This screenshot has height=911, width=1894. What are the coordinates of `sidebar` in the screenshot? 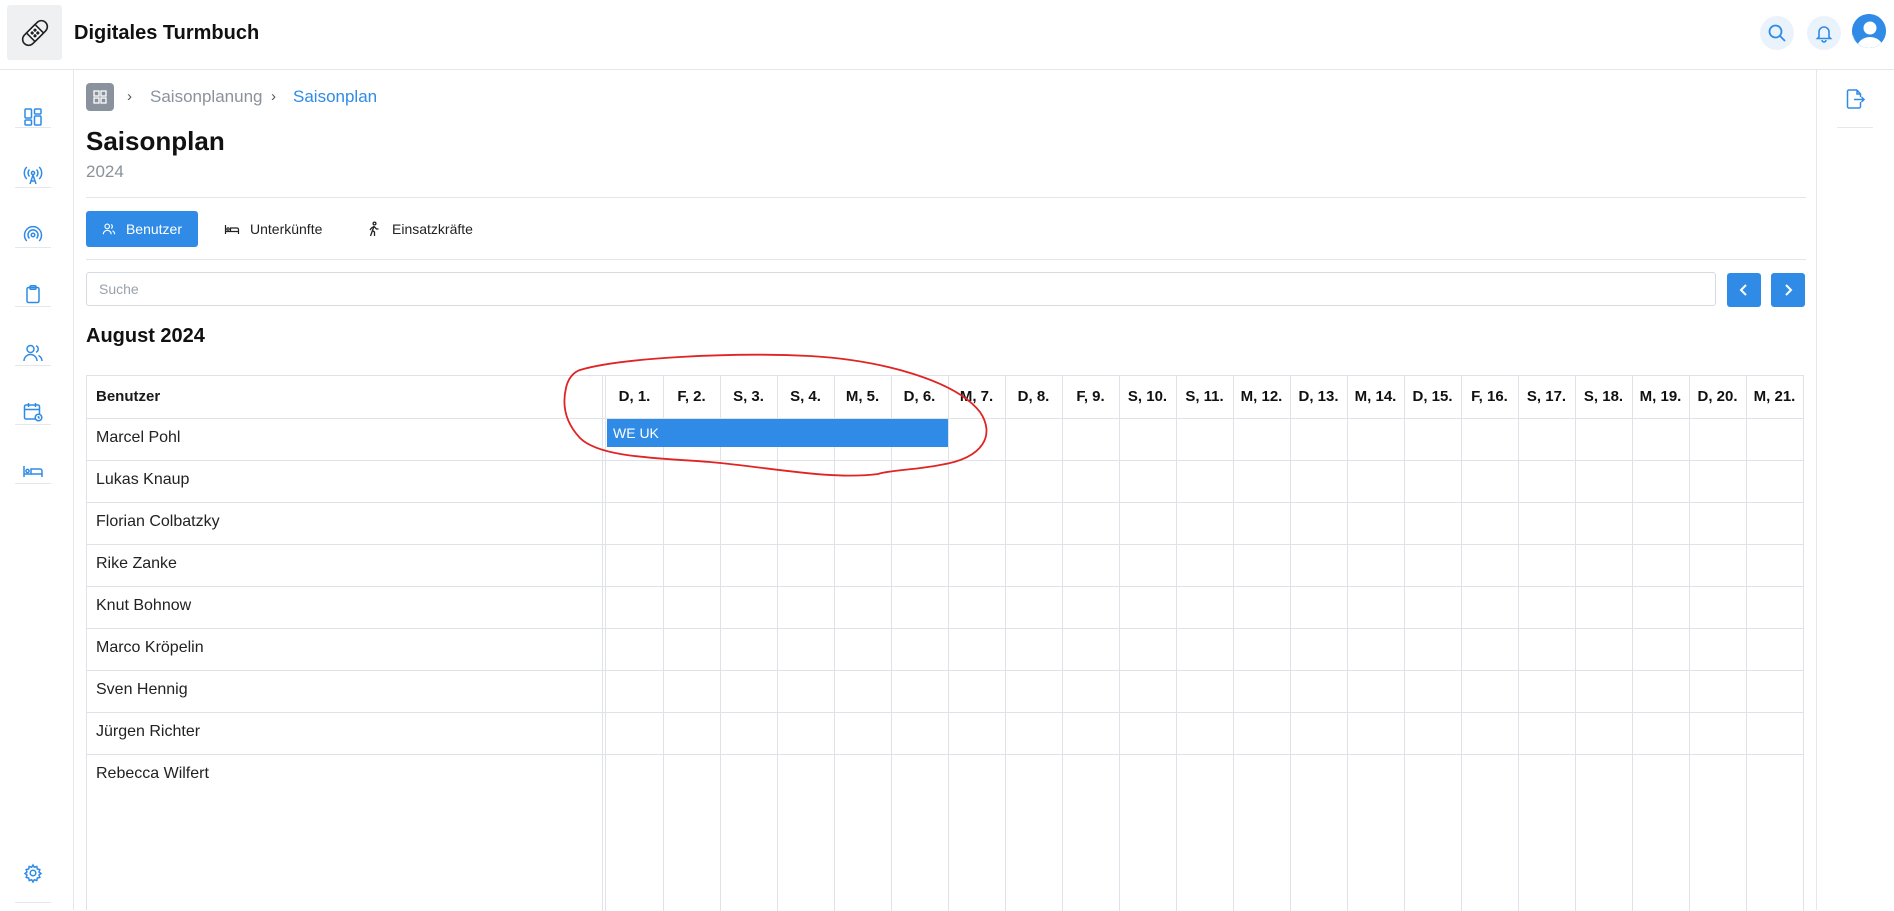 It's located at (37, 490).